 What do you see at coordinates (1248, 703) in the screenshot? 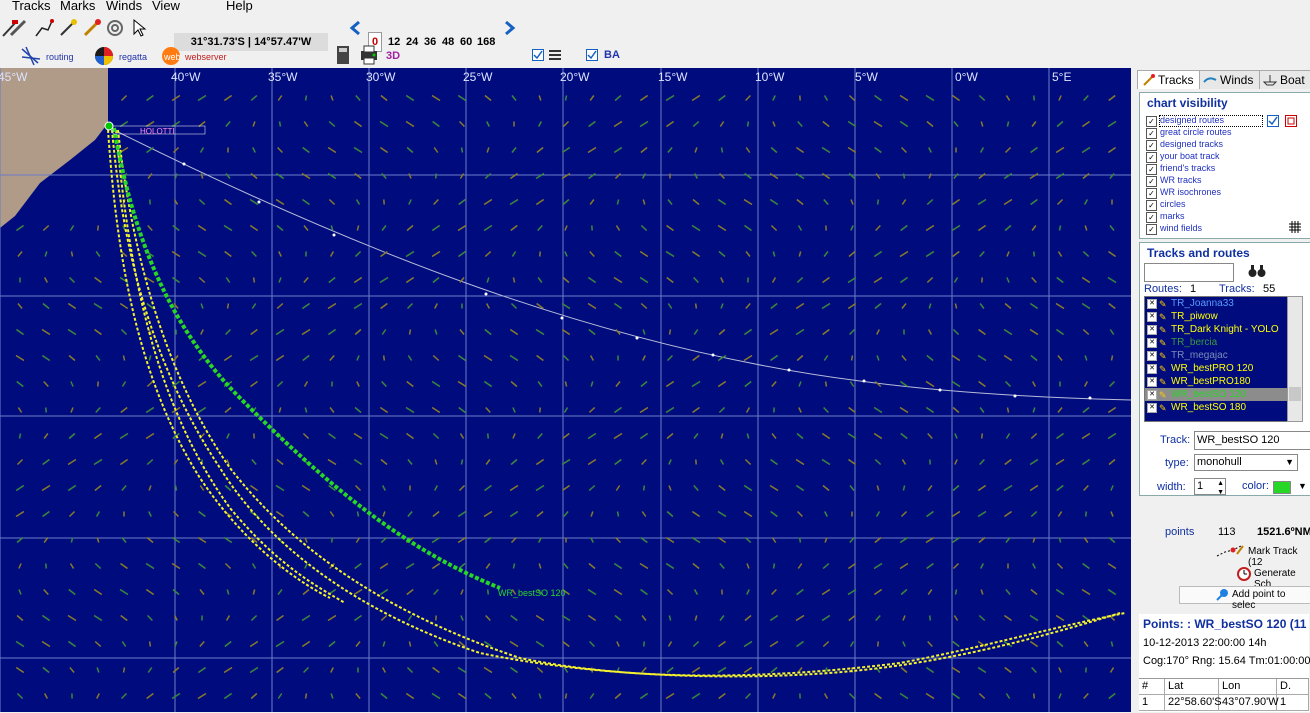
I see `points-row-lon: 43°07.90'W` at bounding box center [1248, 703].